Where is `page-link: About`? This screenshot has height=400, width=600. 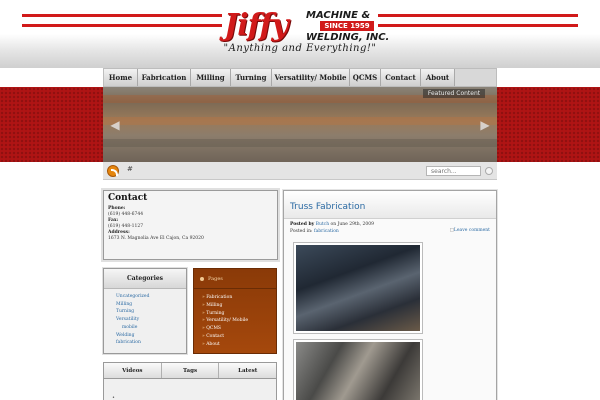
page-link: About is located at coordinates (239, 345).